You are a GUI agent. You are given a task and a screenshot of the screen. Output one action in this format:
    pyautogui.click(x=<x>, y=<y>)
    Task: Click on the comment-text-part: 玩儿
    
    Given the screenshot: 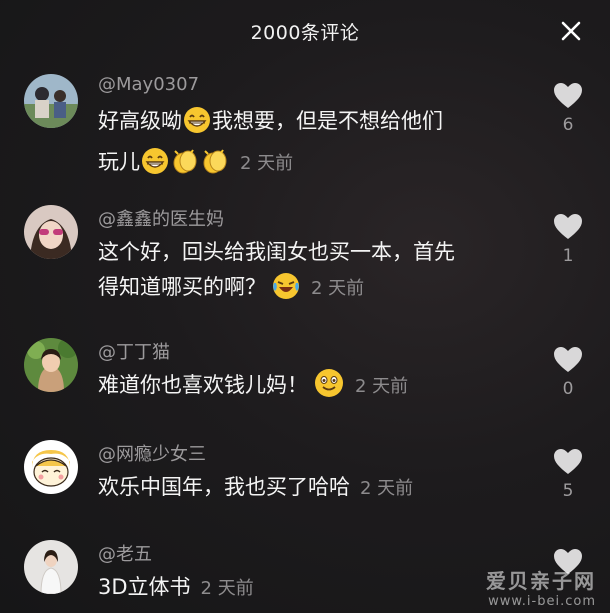 What is the action you would take?
    pyautogui.click(x=119, y=162)
    